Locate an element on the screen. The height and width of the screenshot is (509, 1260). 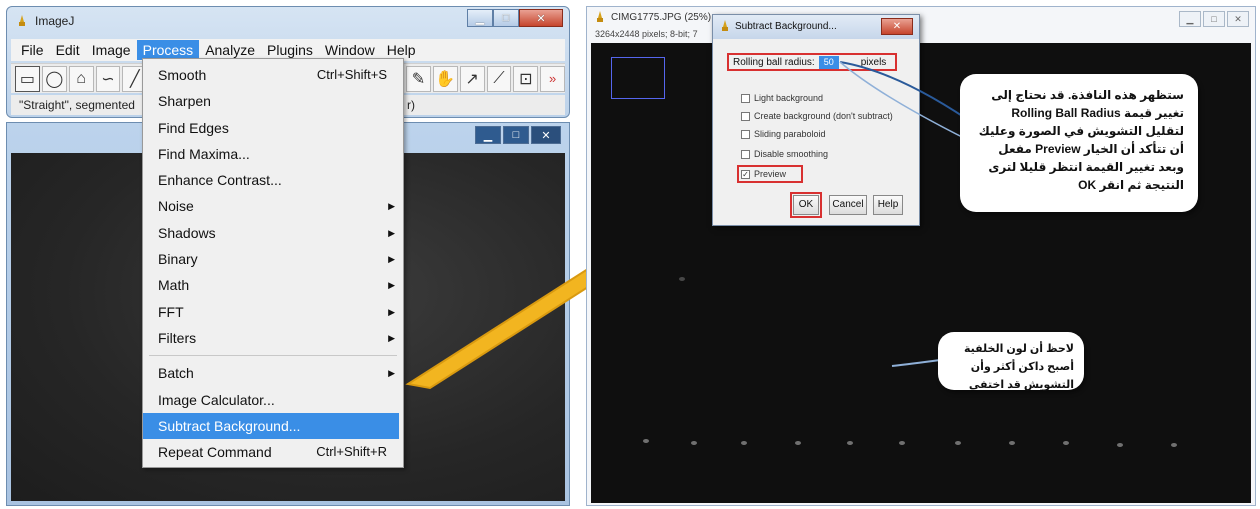
create-background-checkbox is located at coordinates (745, 116).